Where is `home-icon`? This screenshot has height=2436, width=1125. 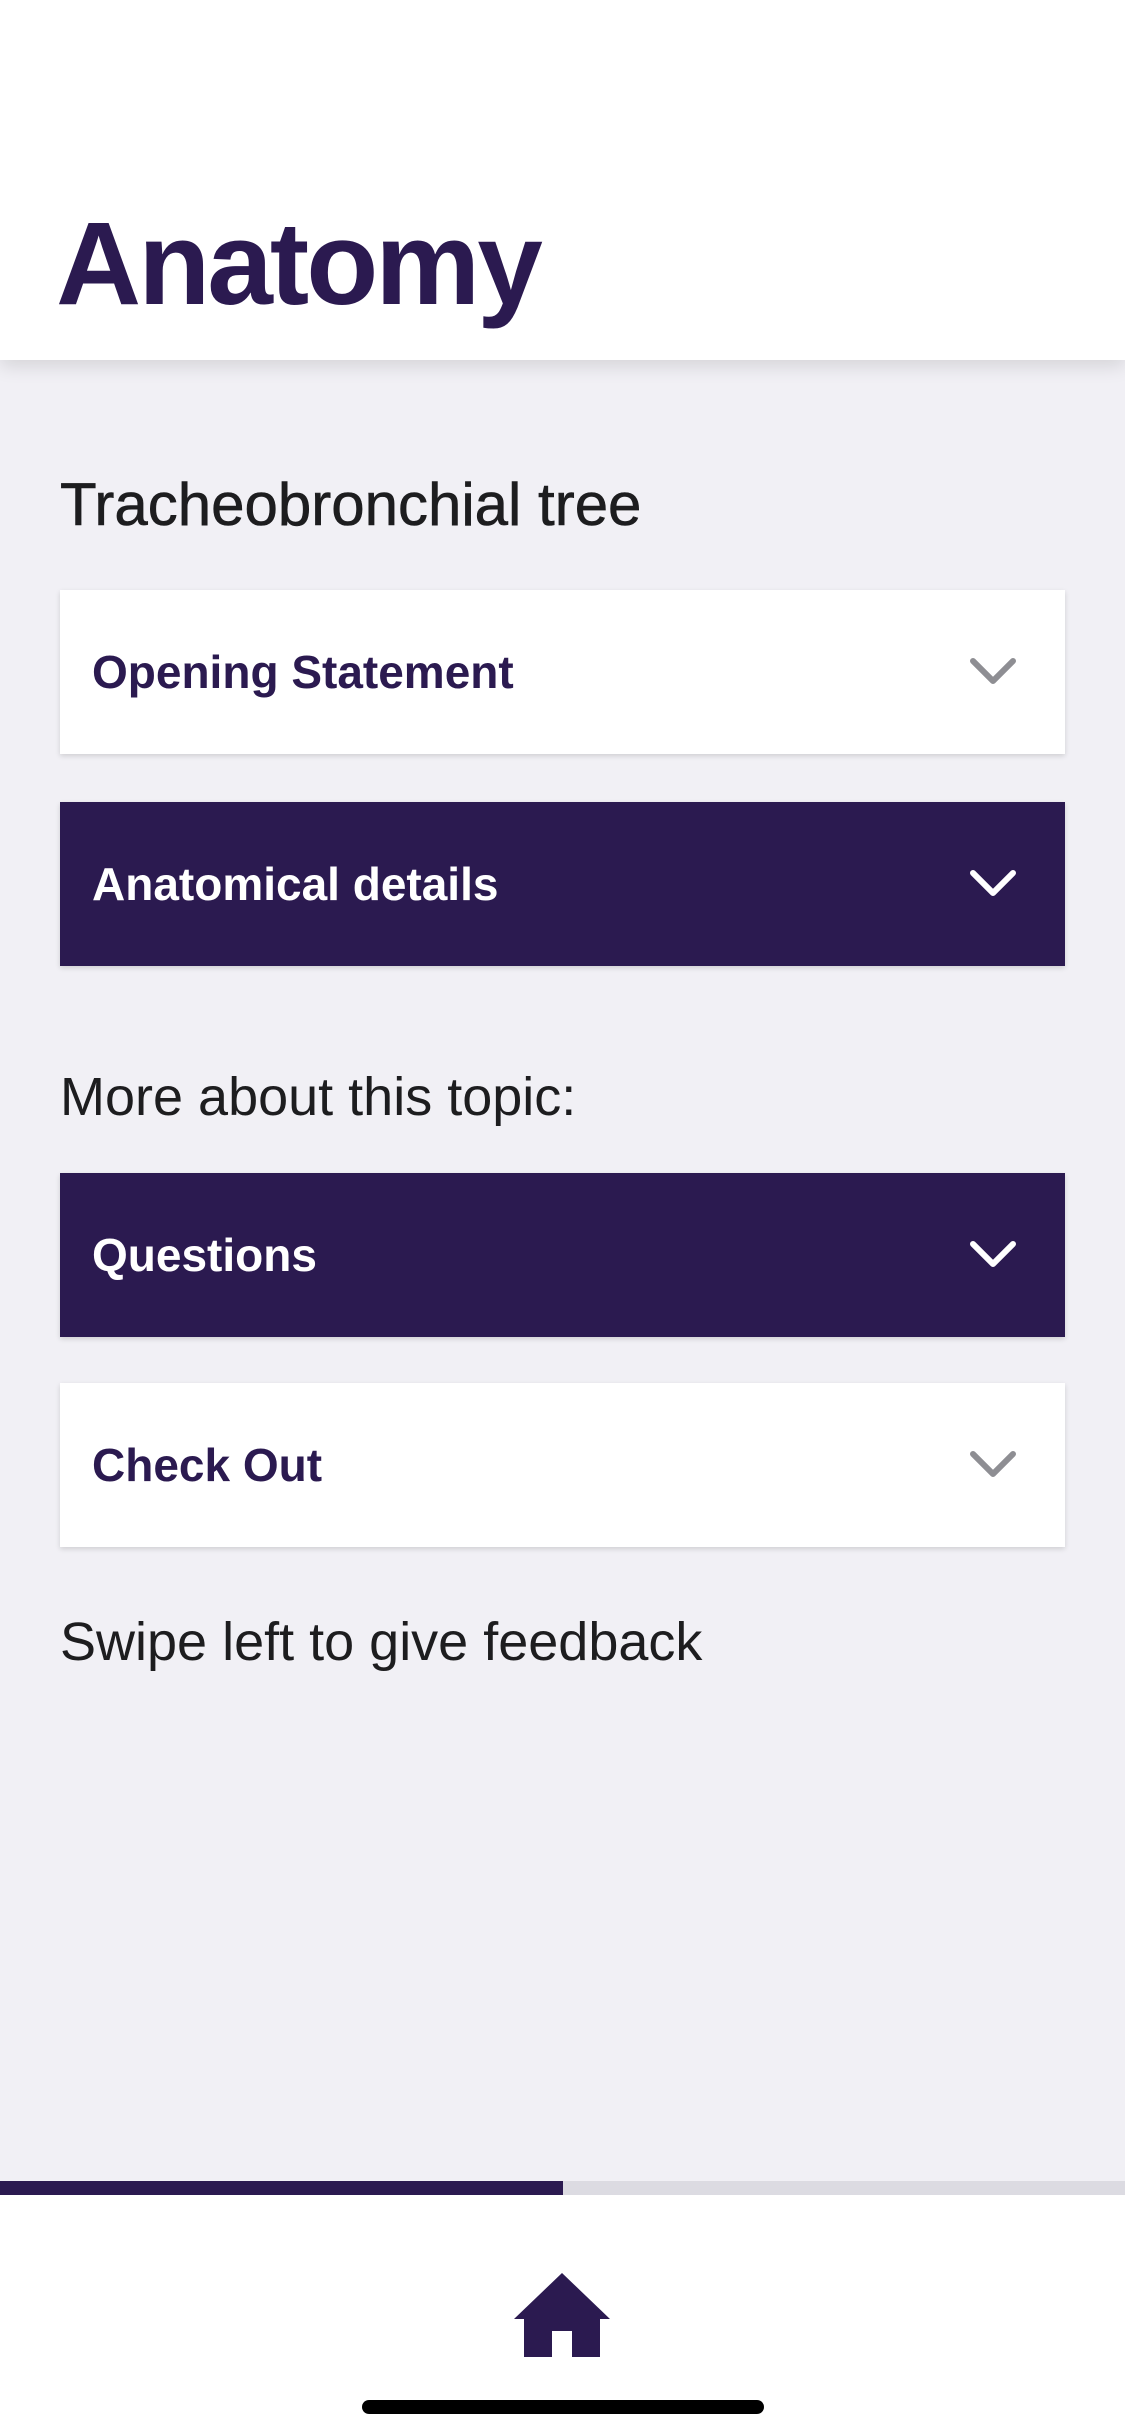
home-icon is located at coordinates (562, 2314).